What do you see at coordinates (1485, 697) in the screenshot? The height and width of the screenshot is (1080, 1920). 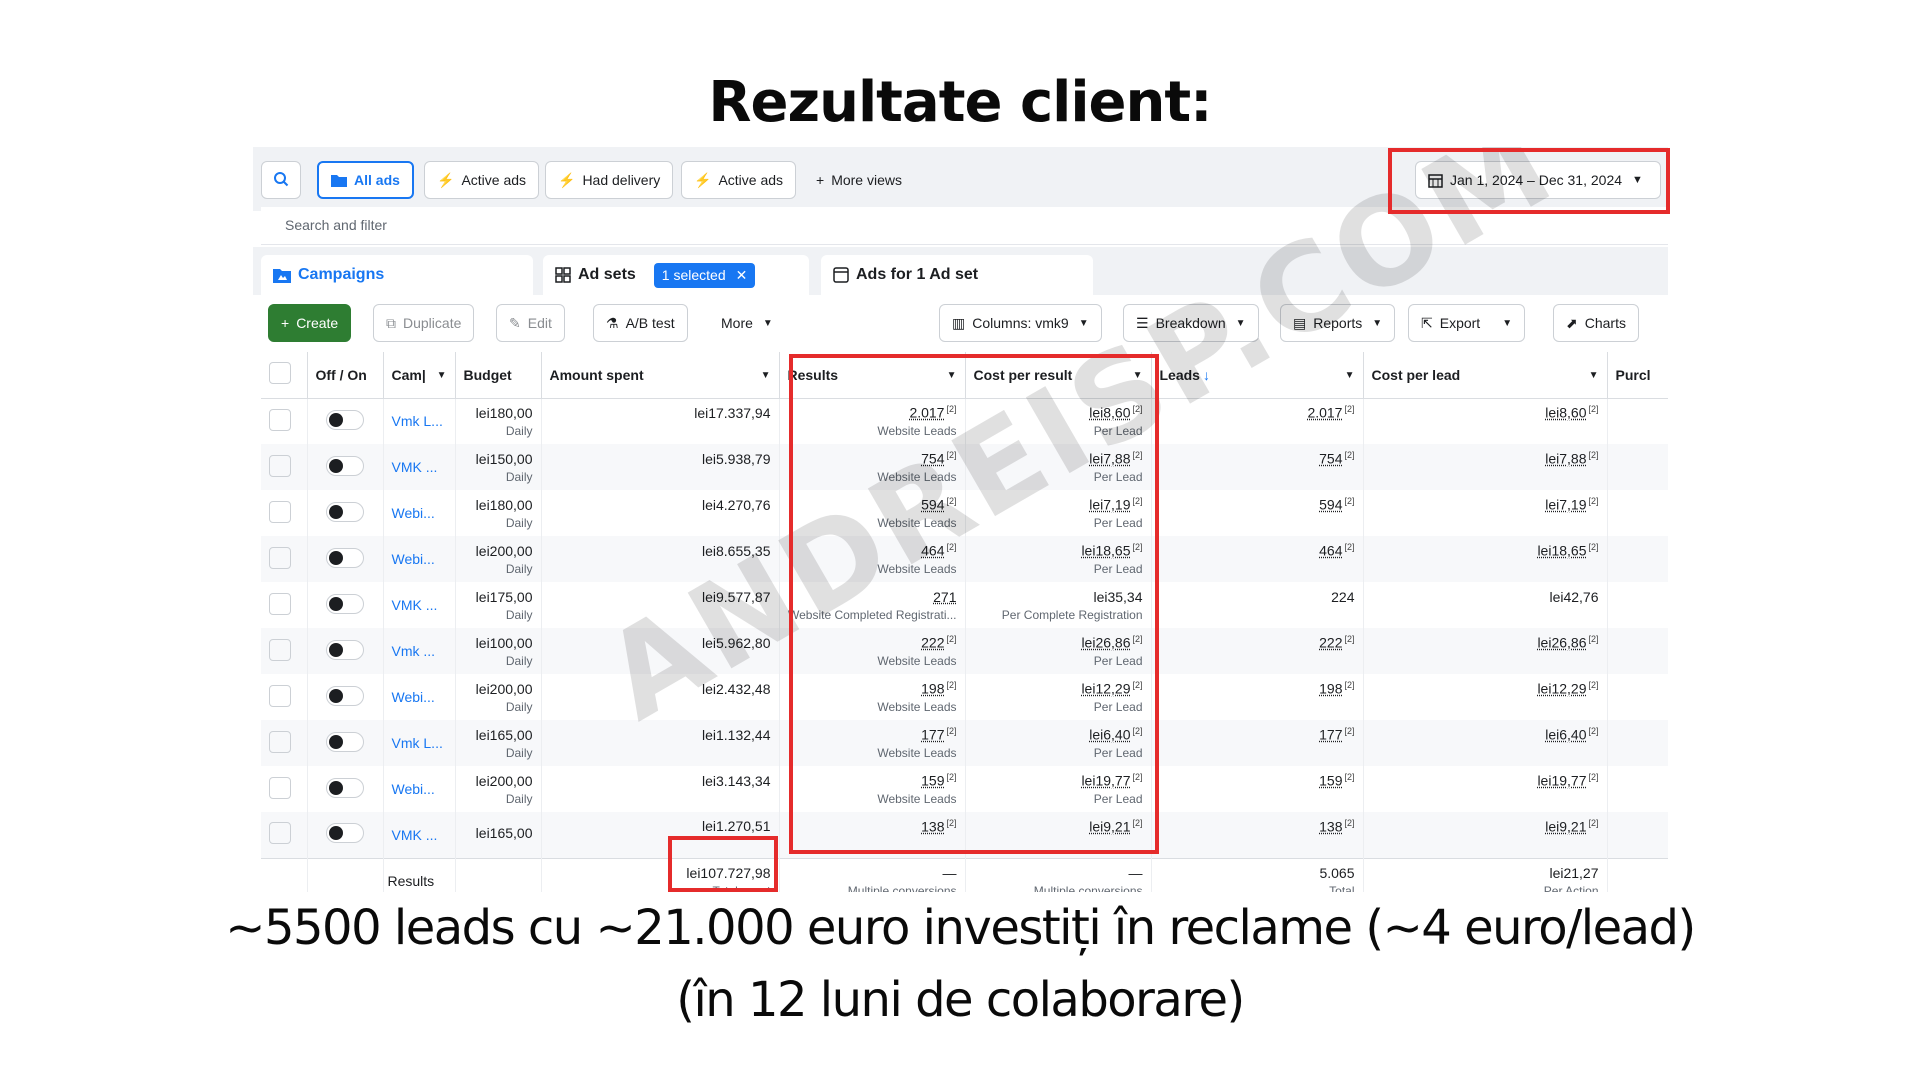 I see `cost-per-lead-cell: lei12,29 [2]` at bounding box center [1485, 697].